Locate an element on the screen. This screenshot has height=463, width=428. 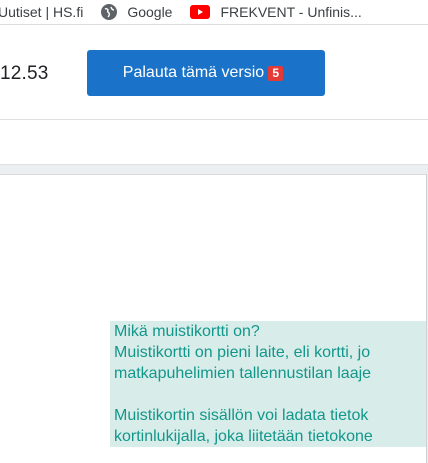
bookmark-hs: Uutiset | HS.fi is located at coordinates (41, 12).